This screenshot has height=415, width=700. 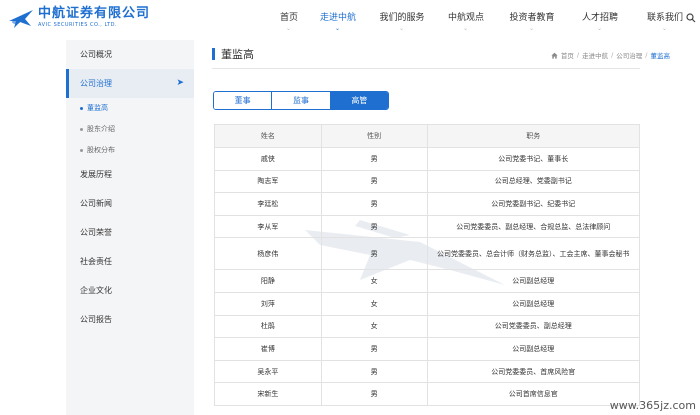 I want to click on table-row: 崔博 男 公司副总经理, so click(x=427, y=349).